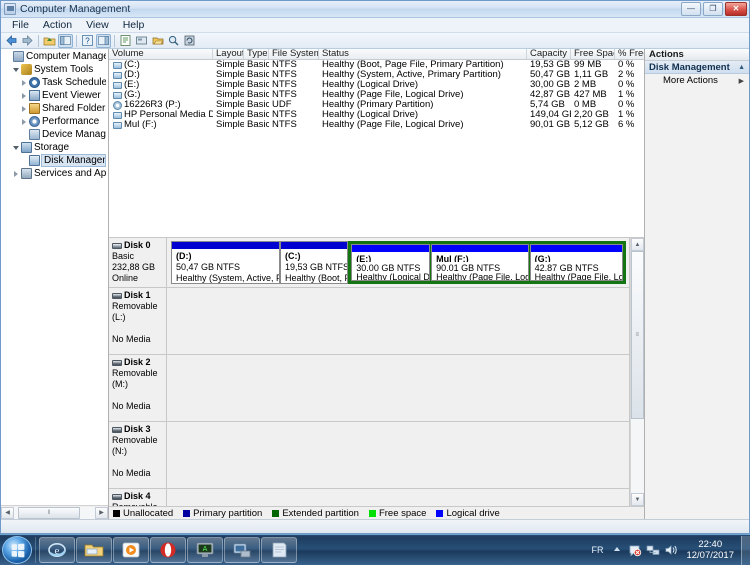 The height and width of the screenshot is (565, 750). What do you see at coordinates (54, 134) in the screenshot?
I see `tree-item-device-manager: Device Manager` at bounding box center [54, 134].